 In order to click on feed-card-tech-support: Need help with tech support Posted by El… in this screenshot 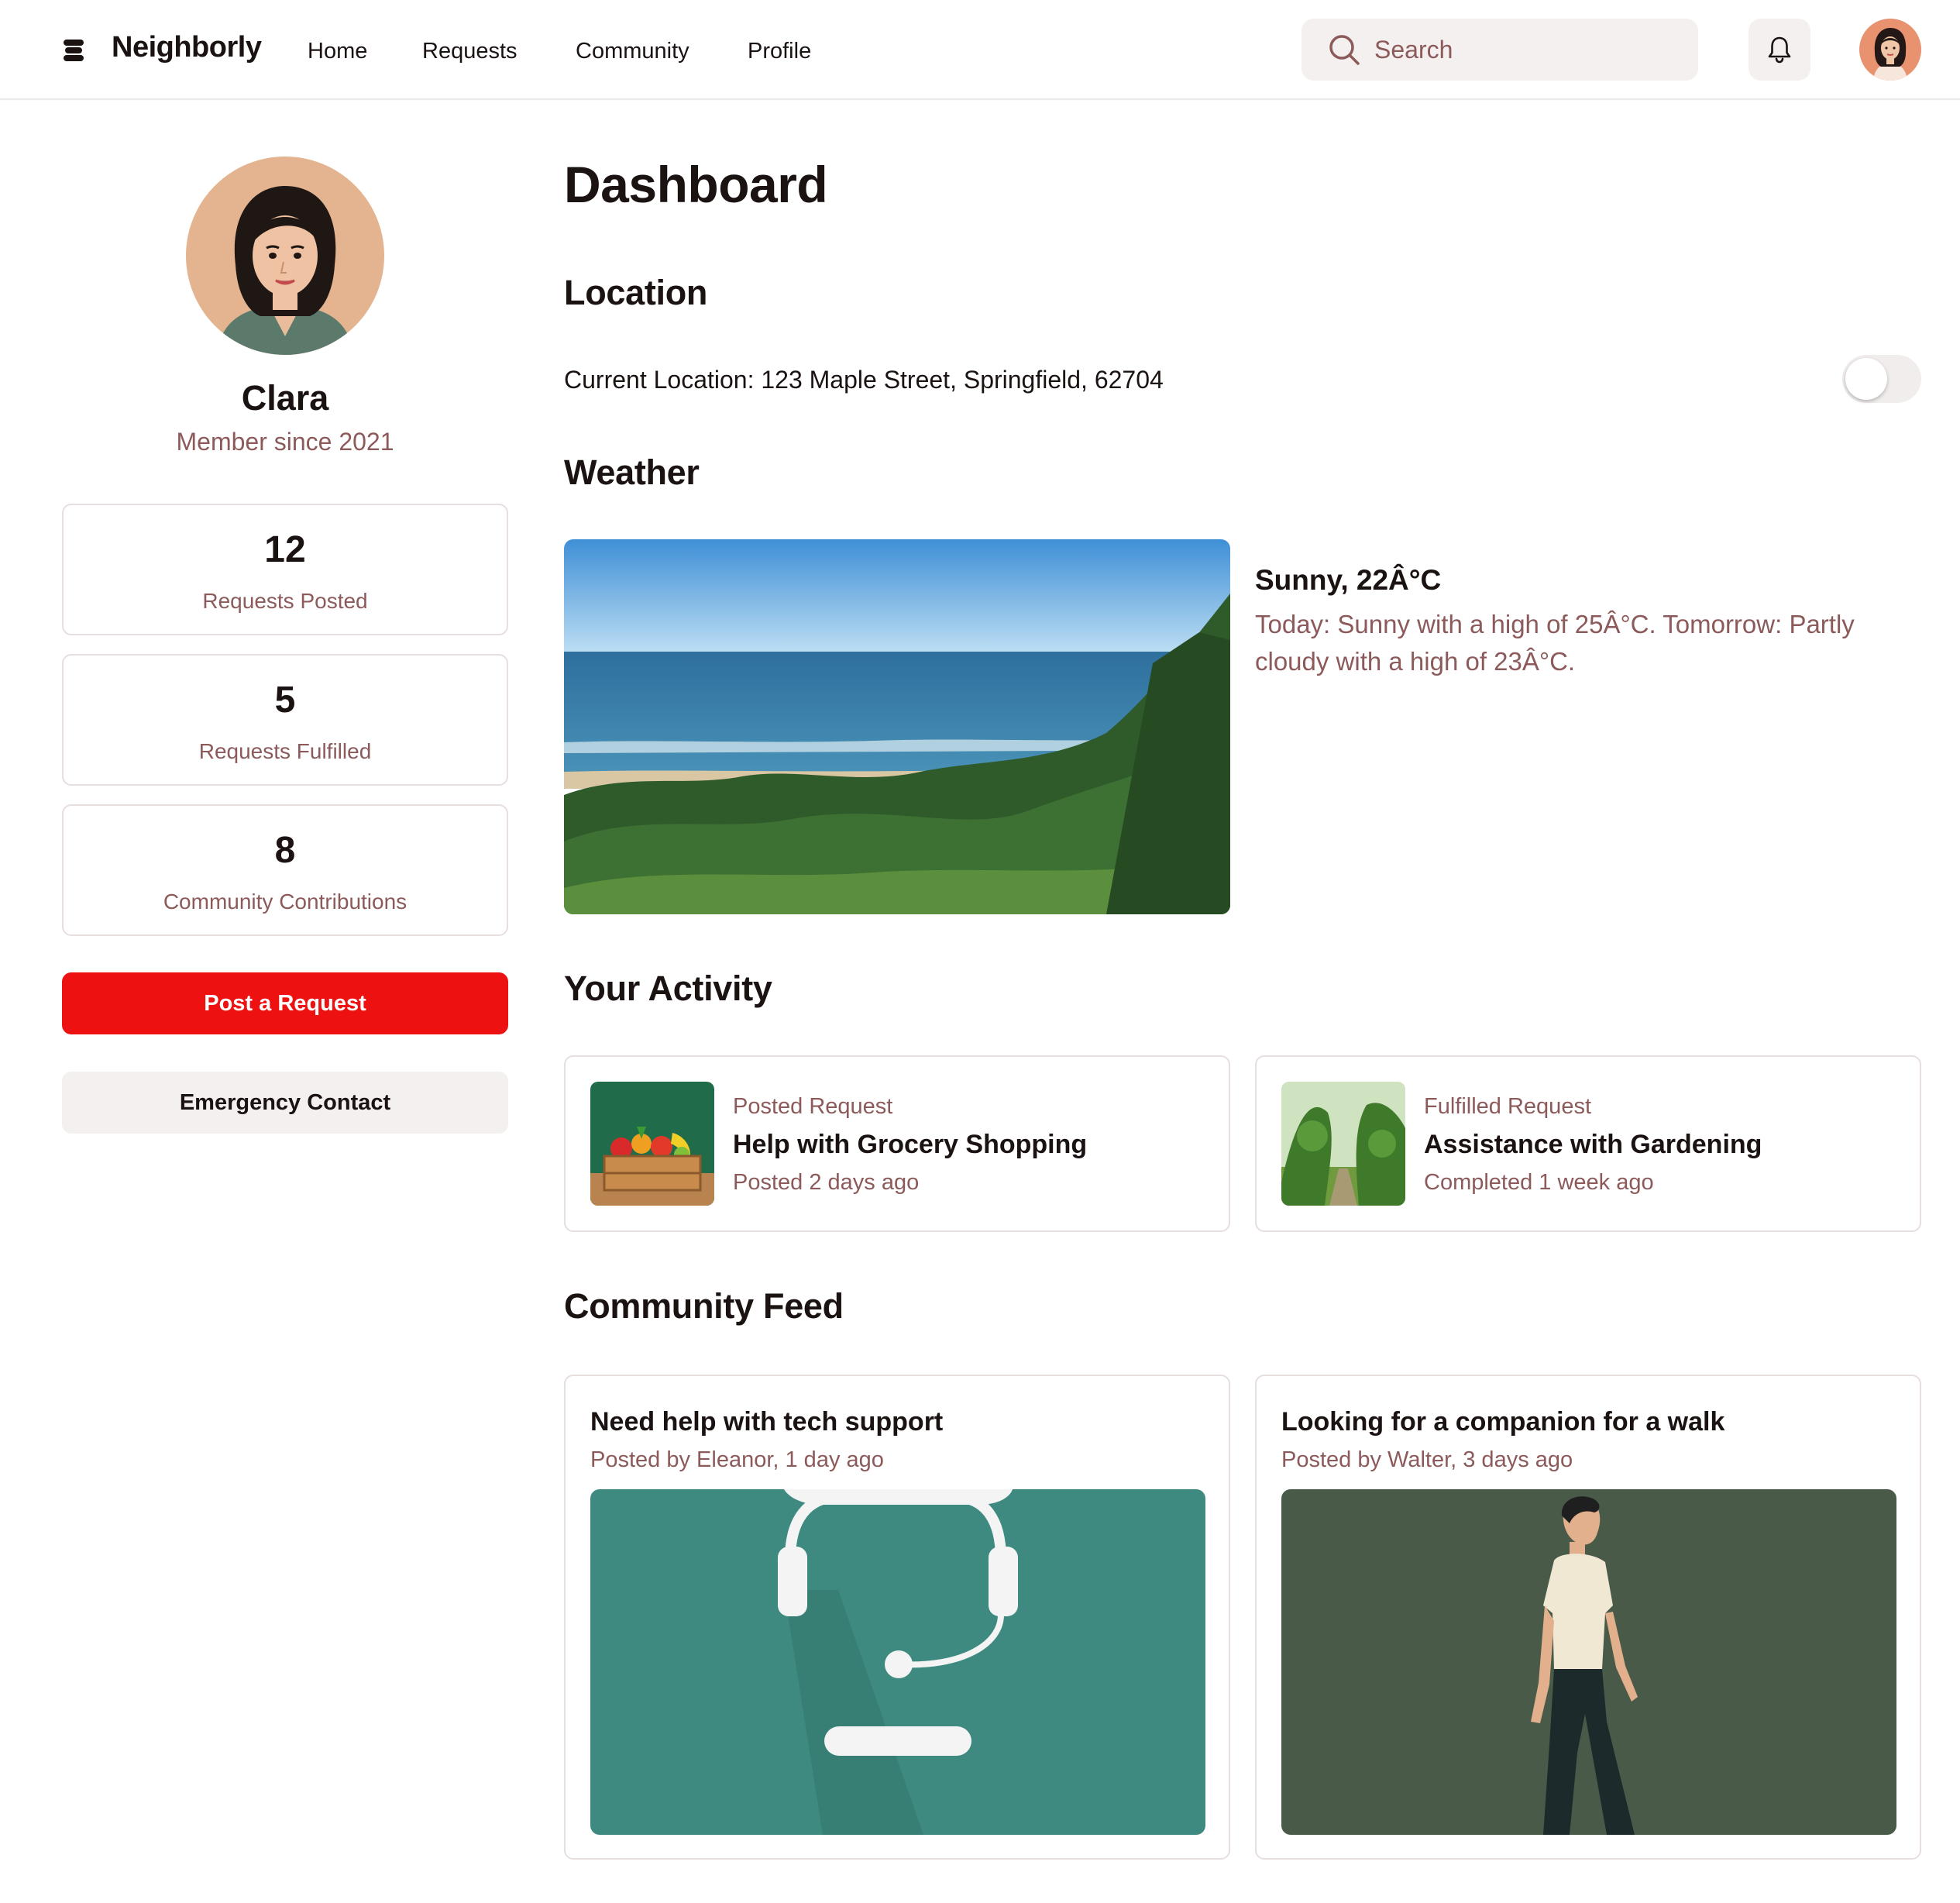, I will do `click(897, 1617)`.